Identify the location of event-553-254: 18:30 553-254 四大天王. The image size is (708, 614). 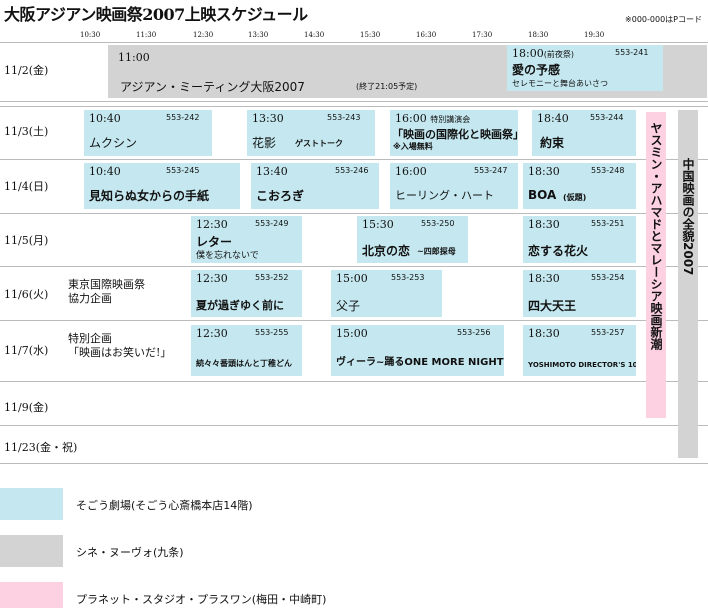
(579, 293).